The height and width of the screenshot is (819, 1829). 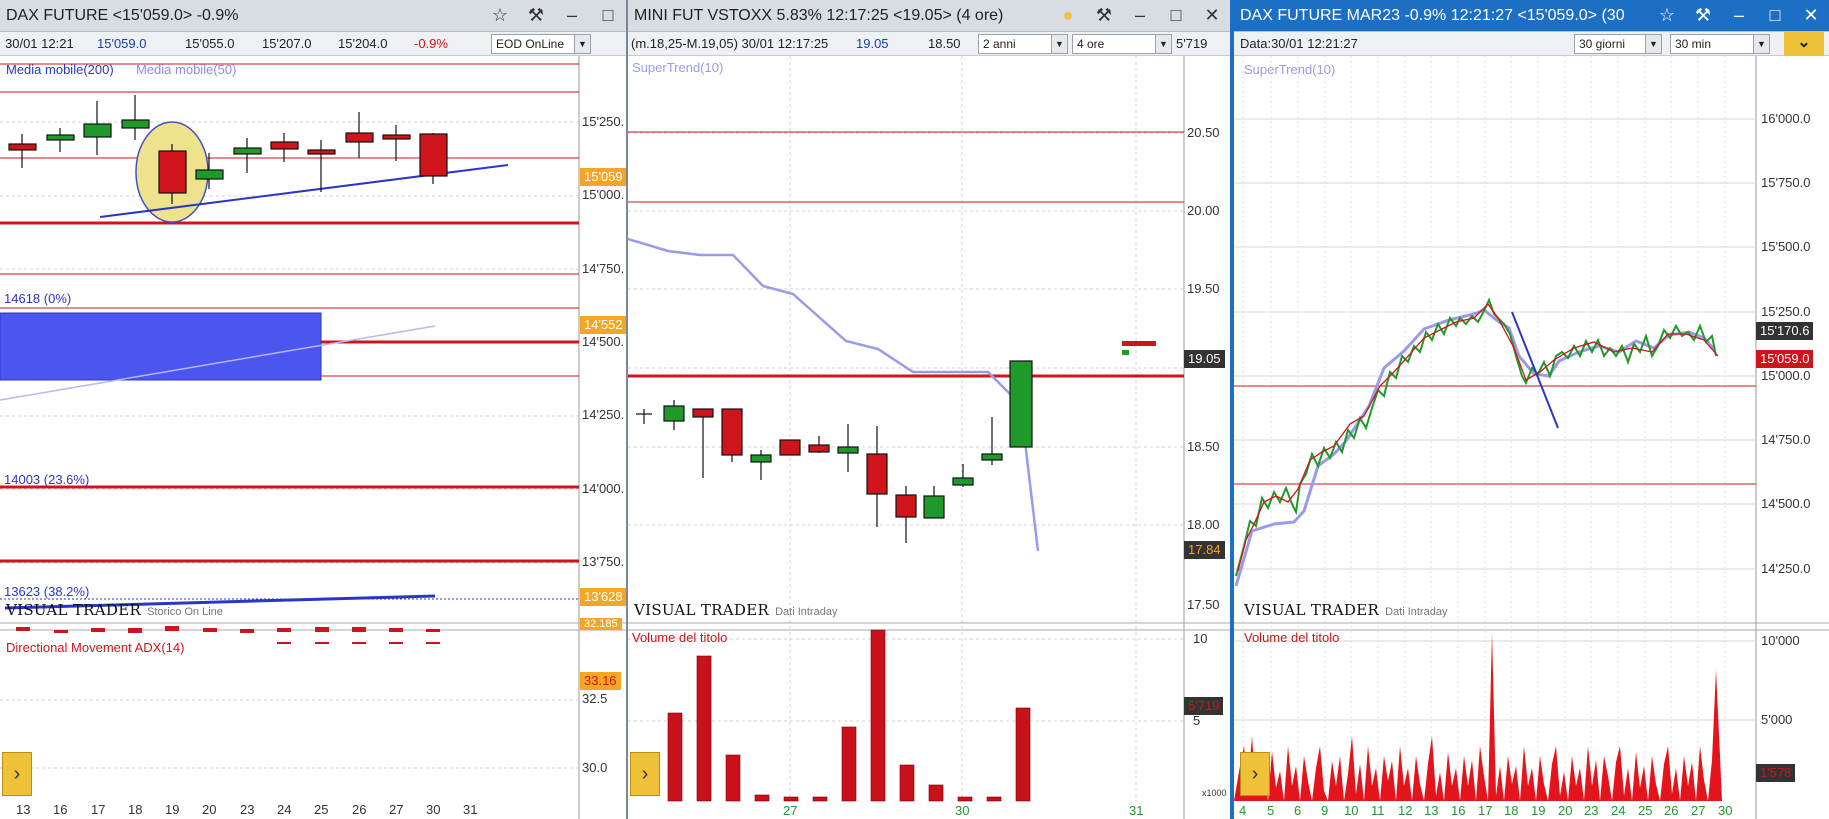 I want to click on dax-mar23-xtick: 4, so click(x=1243, y=810).